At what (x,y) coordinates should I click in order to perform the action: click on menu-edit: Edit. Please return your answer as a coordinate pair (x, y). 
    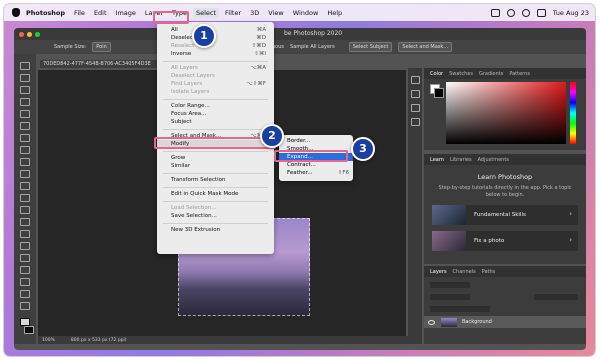
    Looking at the image, I should click on (100, 13).